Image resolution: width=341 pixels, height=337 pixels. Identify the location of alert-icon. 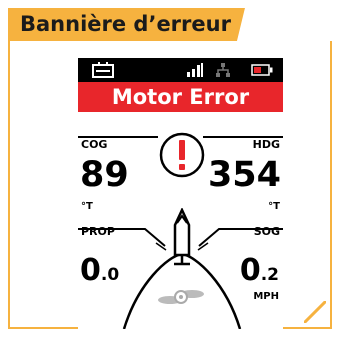
(182, 155).